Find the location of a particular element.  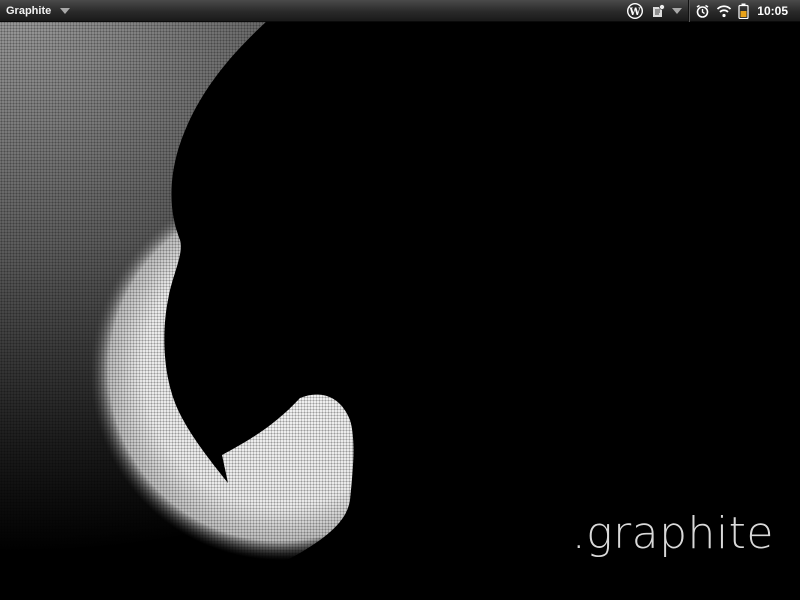

app-title: Graphite is located at coordinates (29, 11).